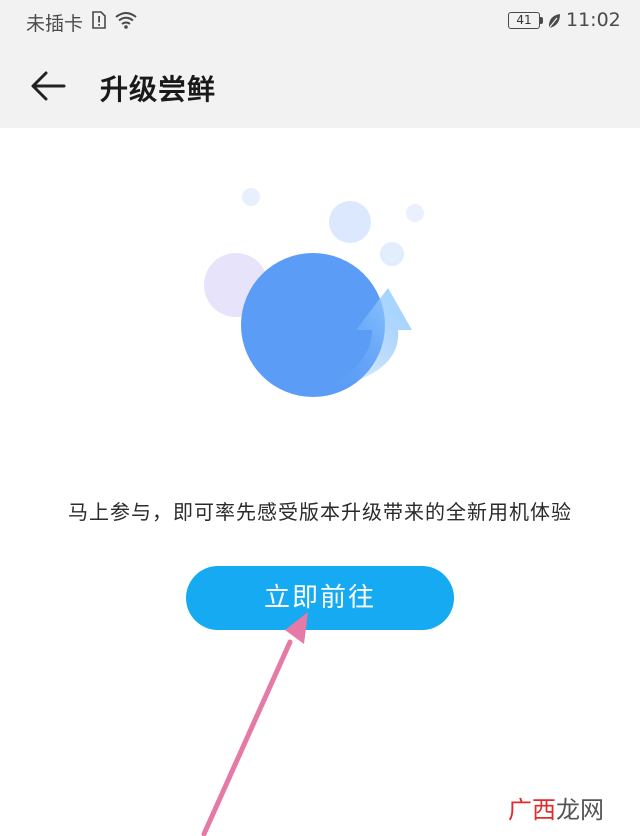 This screenshot has width=640, height=836. What do you see at coordinates (314, 292) in the screenshot?
I see `upgrade-illustration` at bounding box center [314, 292].